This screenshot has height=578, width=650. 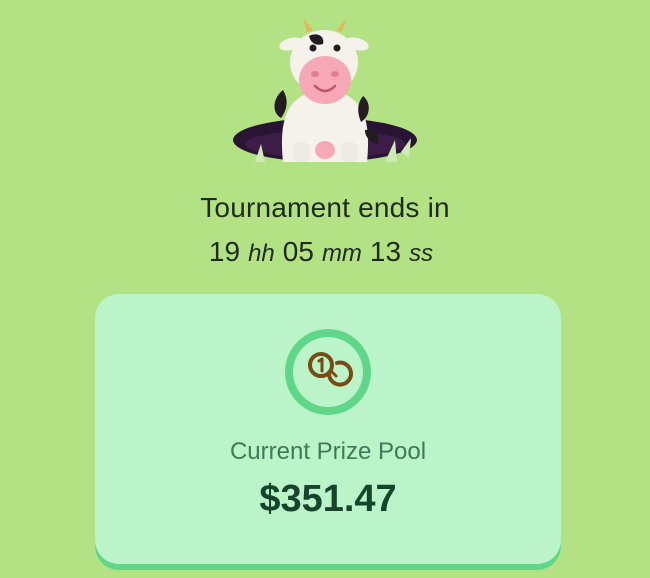 I want to click on countdown-seconds-unit: ss, so click(x=421, y=253).